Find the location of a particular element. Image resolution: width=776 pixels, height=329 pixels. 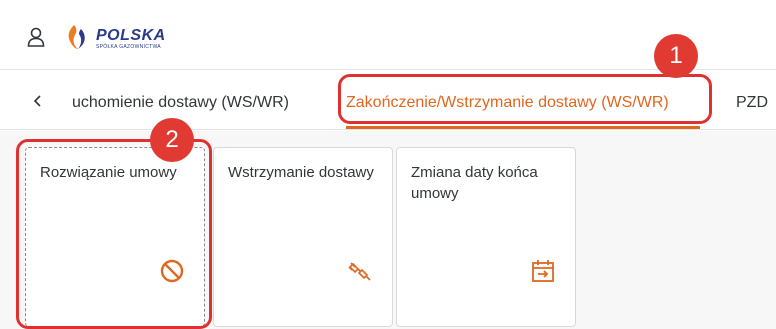

user-icon is located at coordinates (36, 37).